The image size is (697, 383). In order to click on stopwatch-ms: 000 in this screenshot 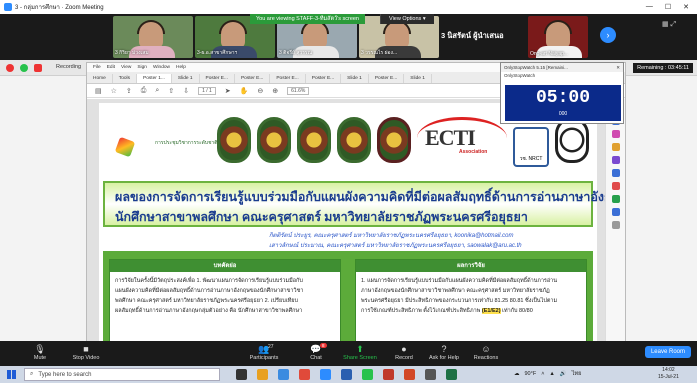, I will do `click(563, 114)`.